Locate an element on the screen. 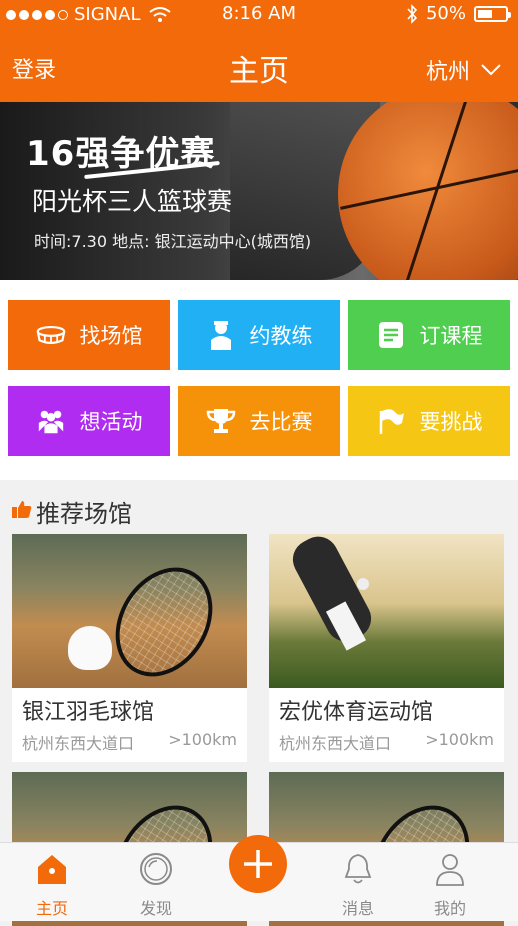 This screenshot has height=926, width=518. book-coach-button: 约教练 is located at coordinates (259, 335).